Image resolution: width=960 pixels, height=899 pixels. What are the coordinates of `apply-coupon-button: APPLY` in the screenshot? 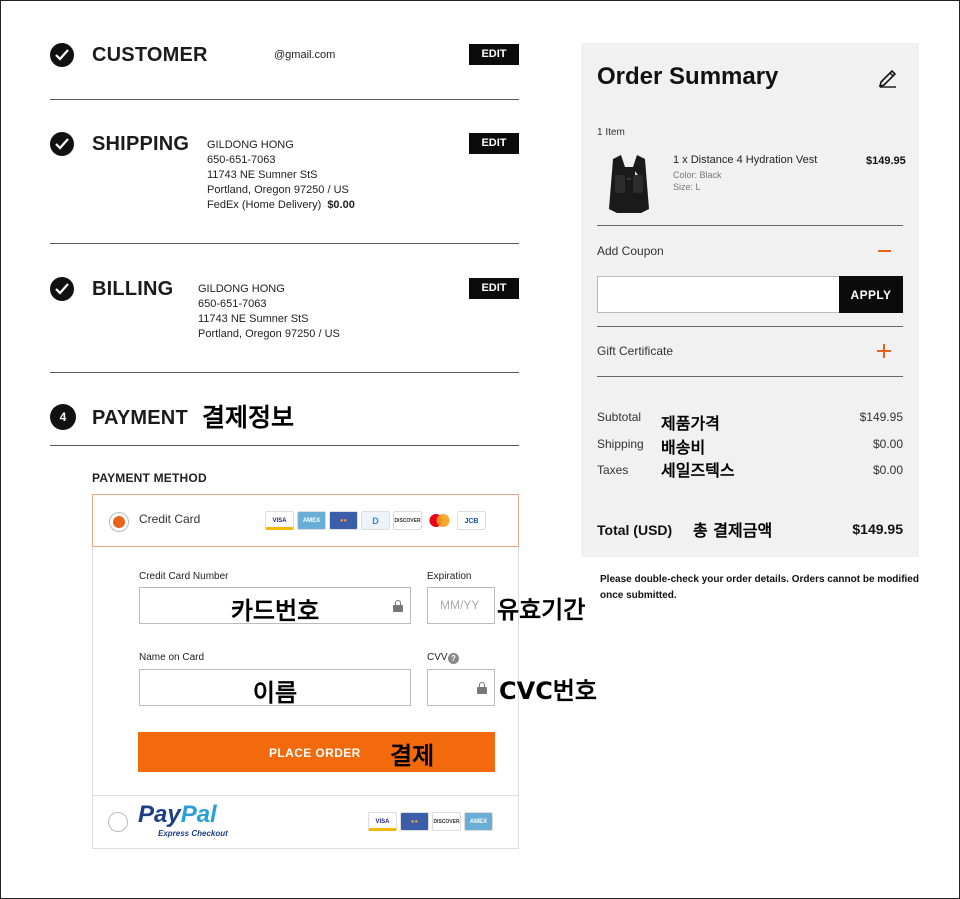 It's located at (871, 294).